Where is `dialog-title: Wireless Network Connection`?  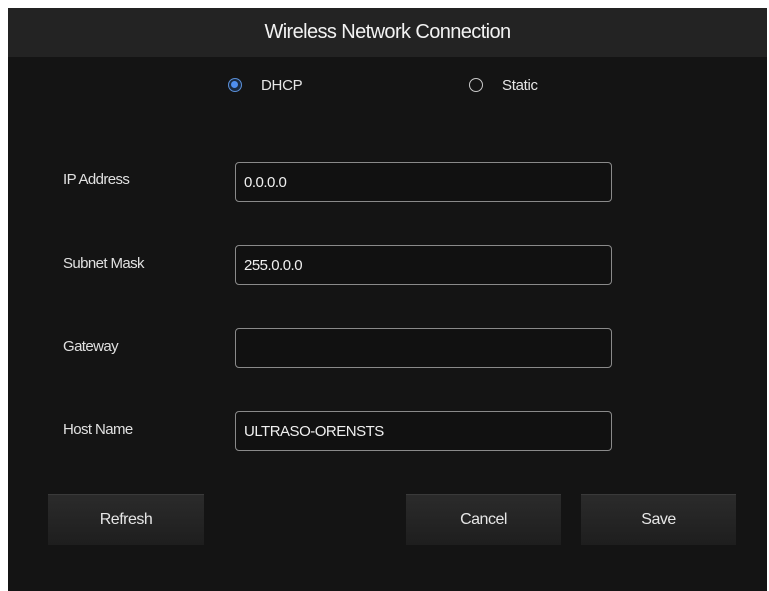 dialog-title: Wireless Network Connection is located at coordinates (387, 32).